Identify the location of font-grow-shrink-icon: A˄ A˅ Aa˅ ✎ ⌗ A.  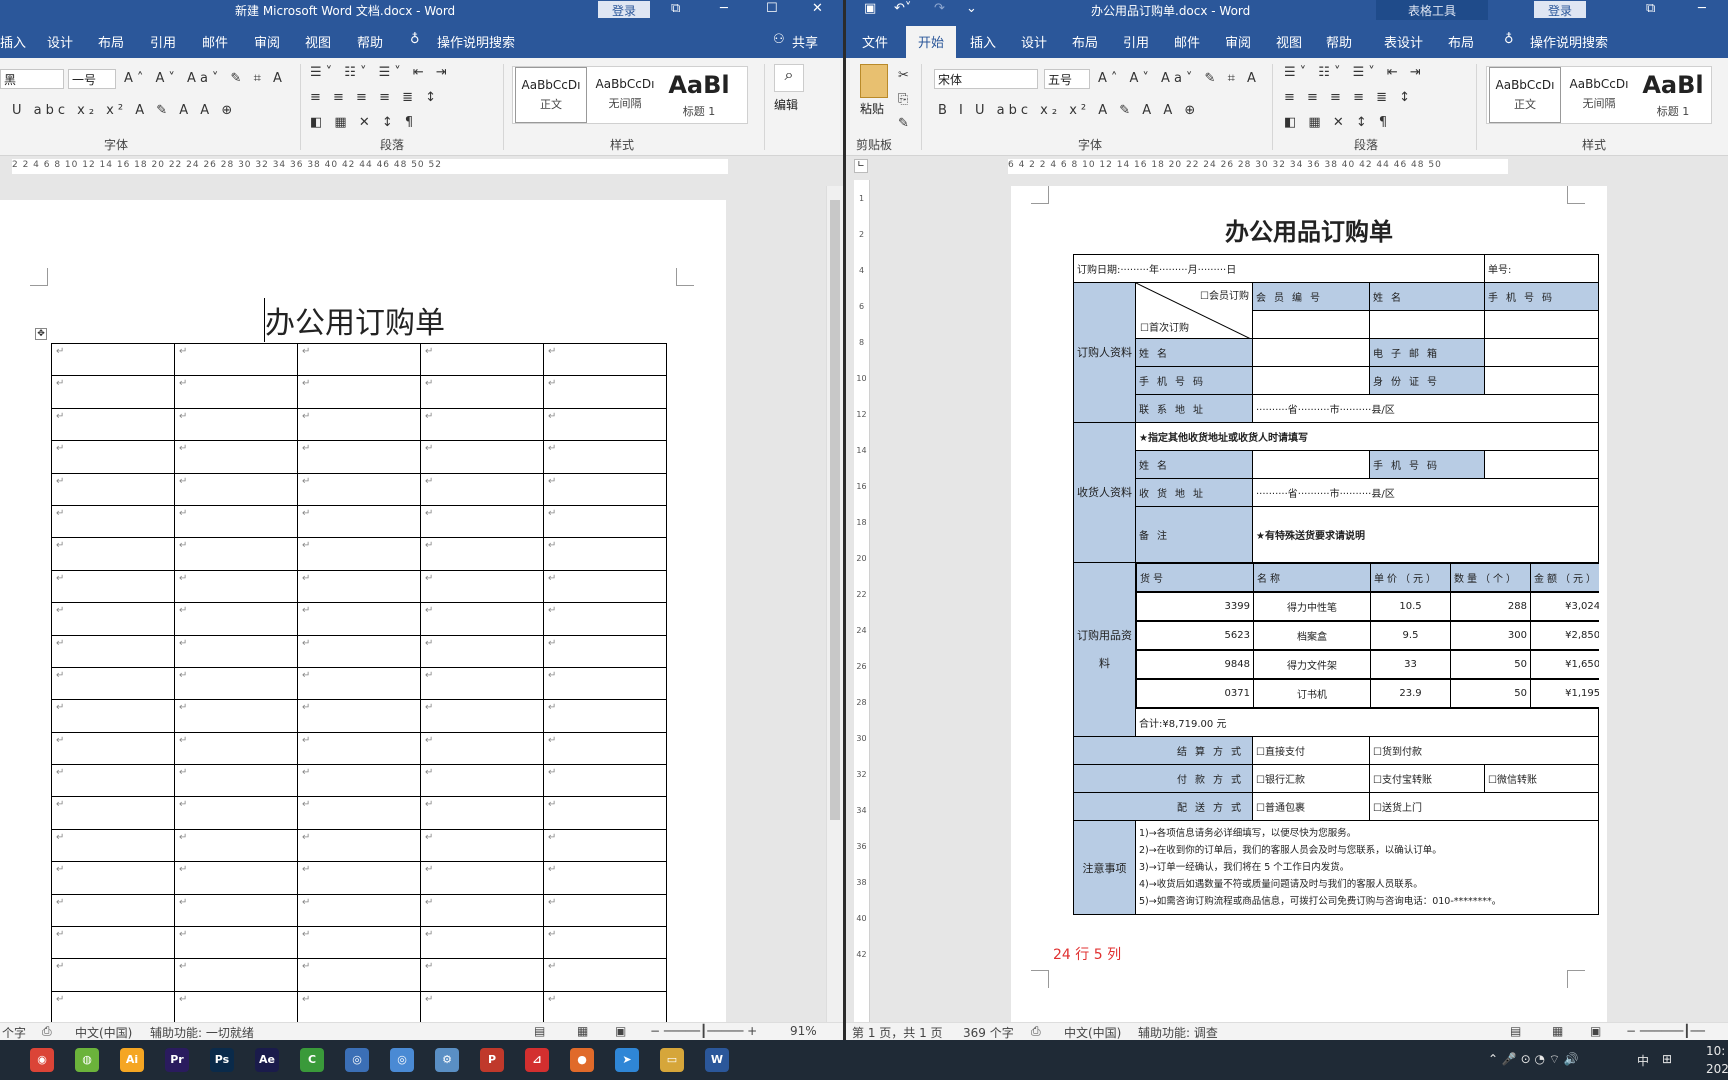
(205, 78).